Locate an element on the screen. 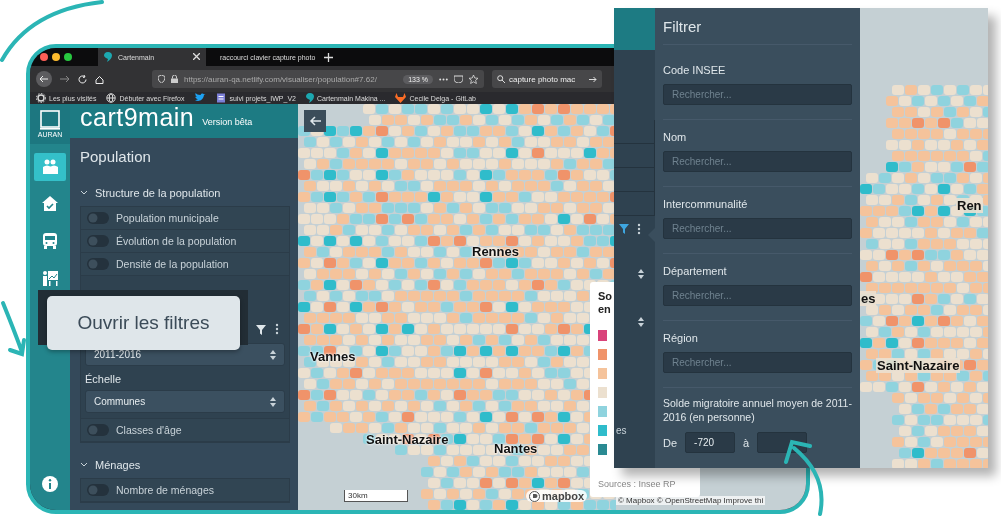  close-icon is located at coordinates (196, 56).